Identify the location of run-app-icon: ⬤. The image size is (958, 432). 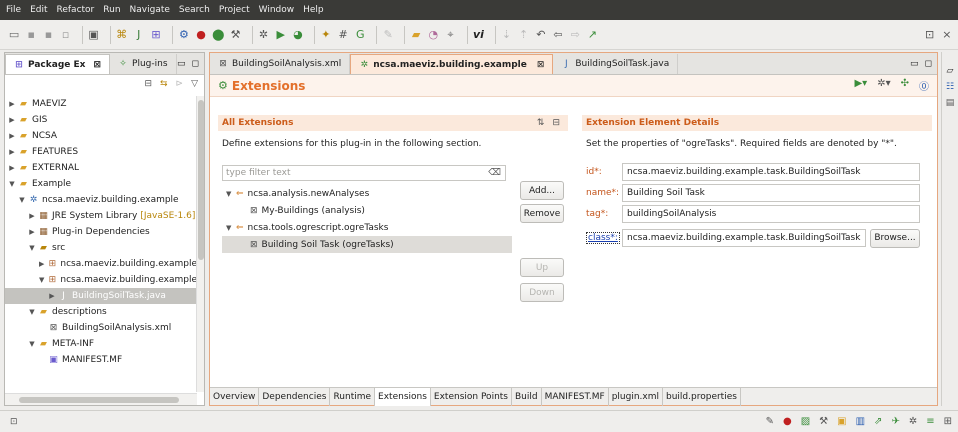
(218, 35).